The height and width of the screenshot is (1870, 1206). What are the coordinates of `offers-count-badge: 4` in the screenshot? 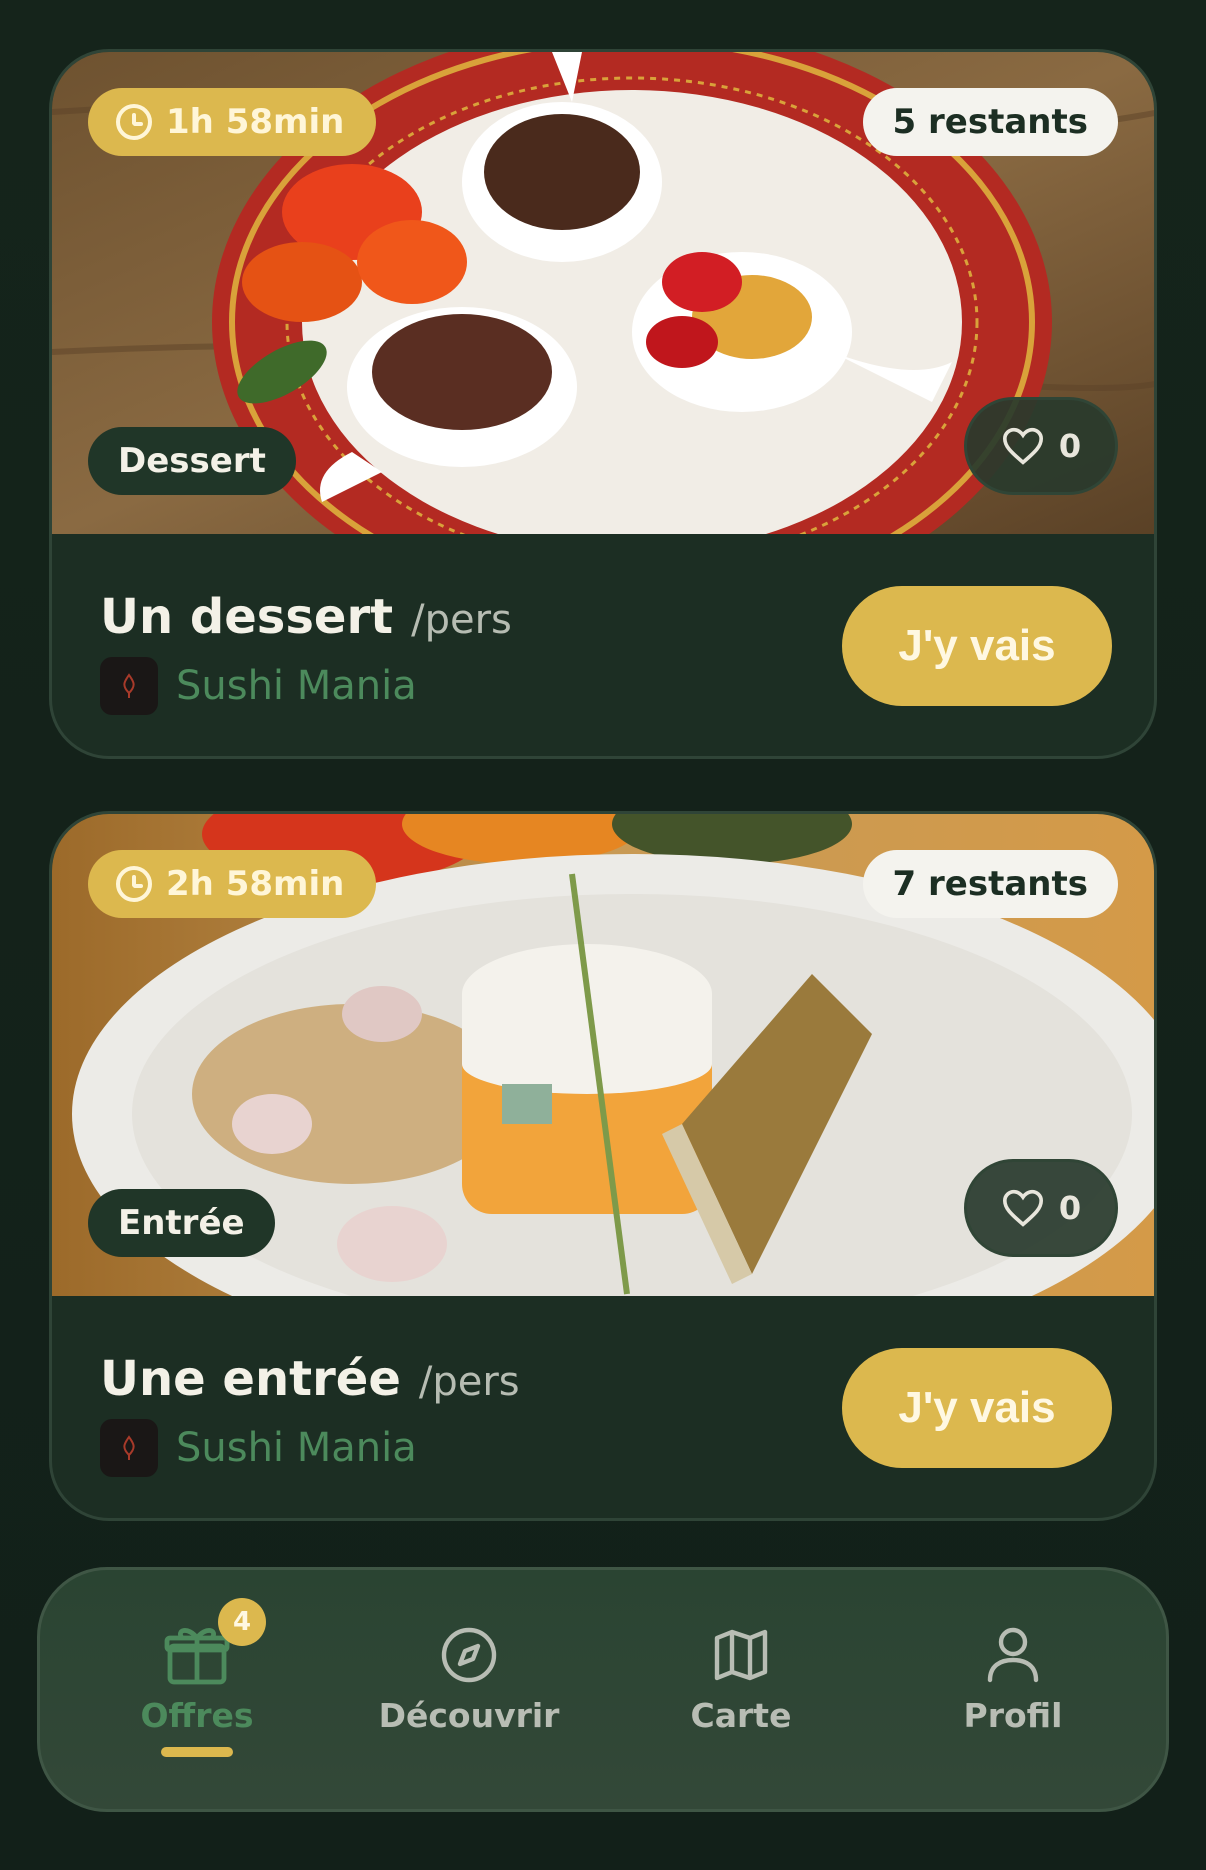 It's located at (242, 1622).